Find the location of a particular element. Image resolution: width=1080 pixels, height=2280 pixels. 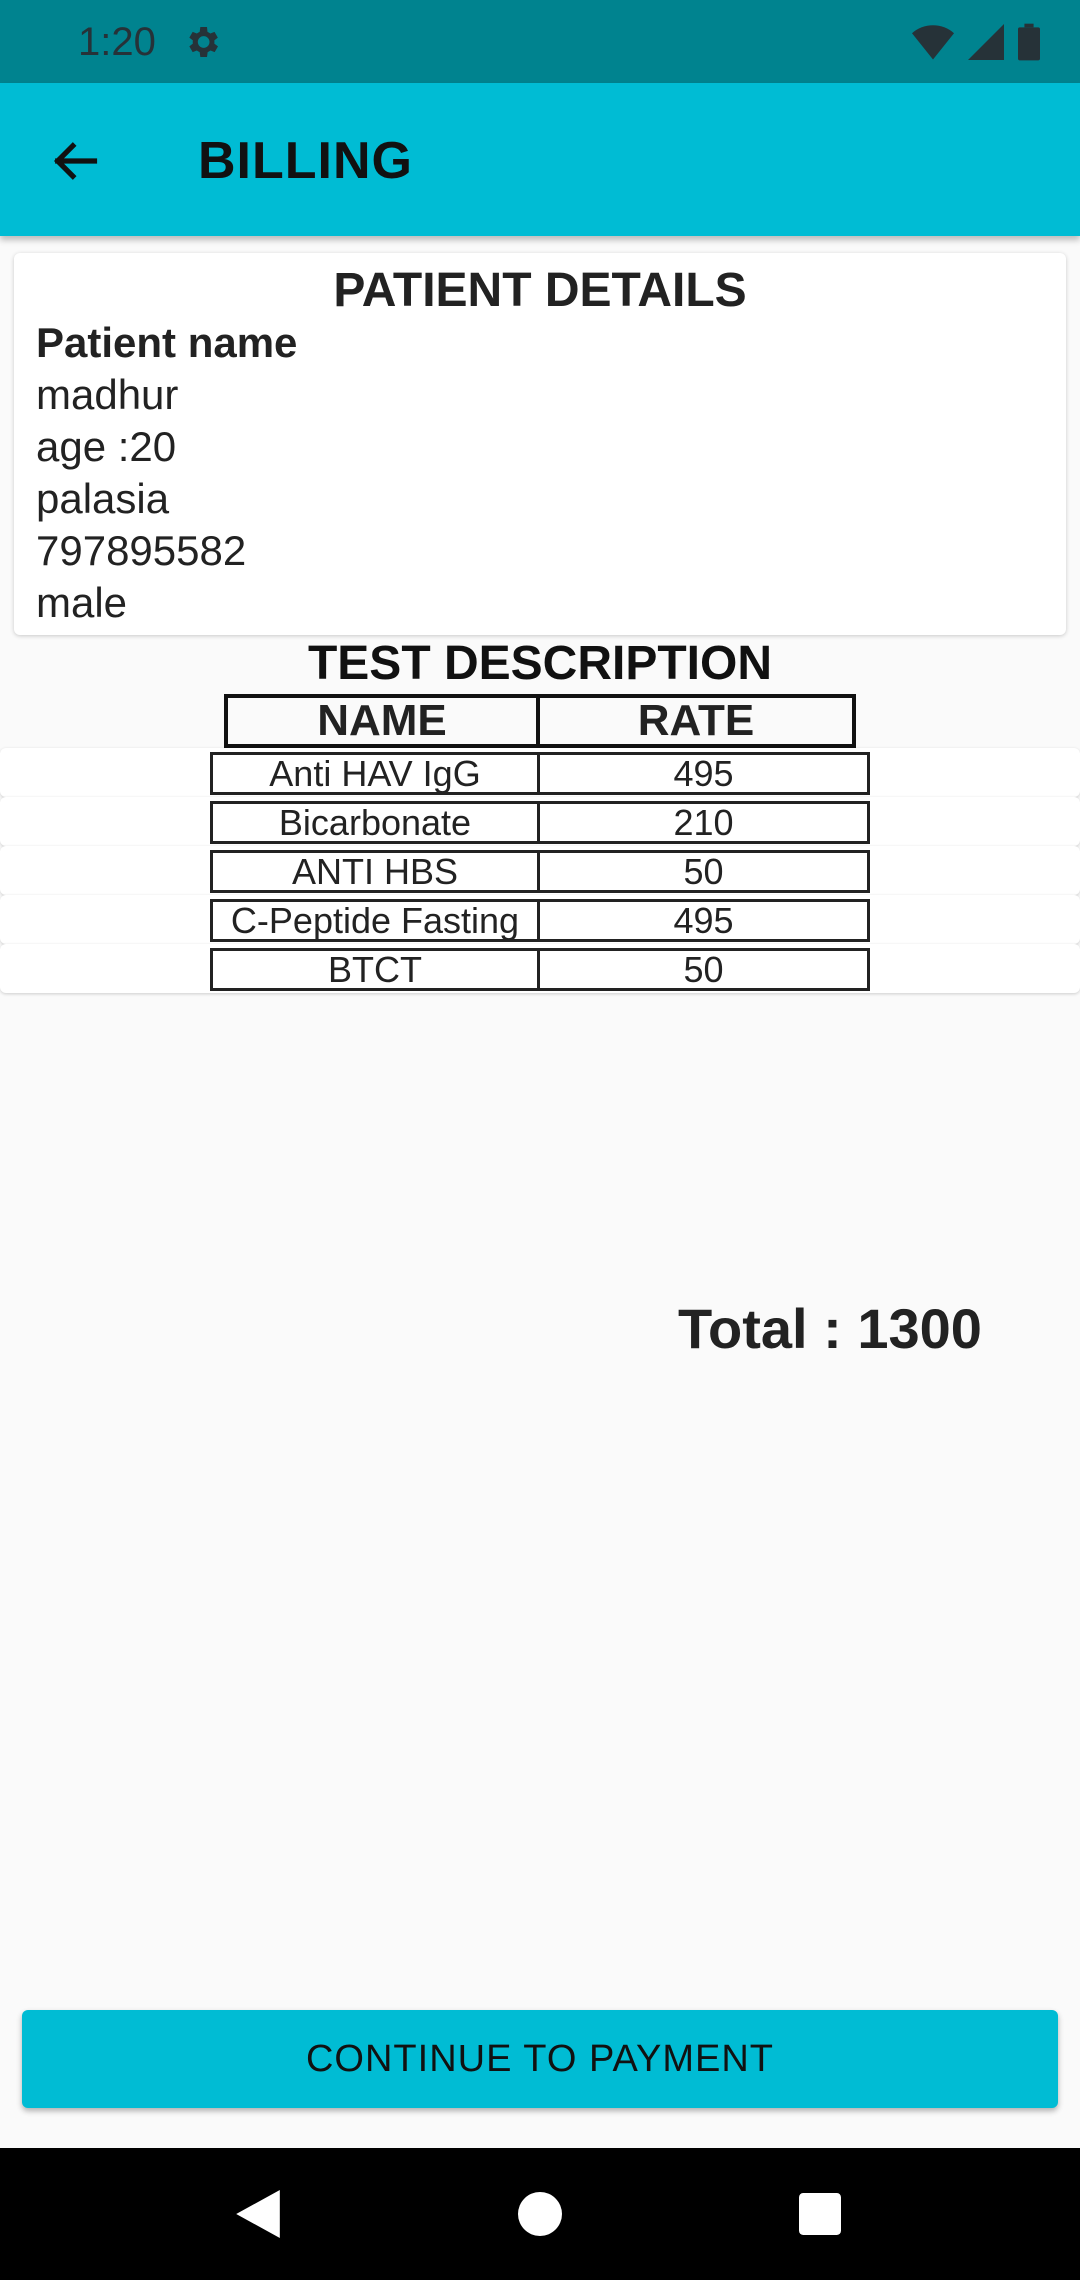

test-name: BTCT is located at coordinates (376, 969).